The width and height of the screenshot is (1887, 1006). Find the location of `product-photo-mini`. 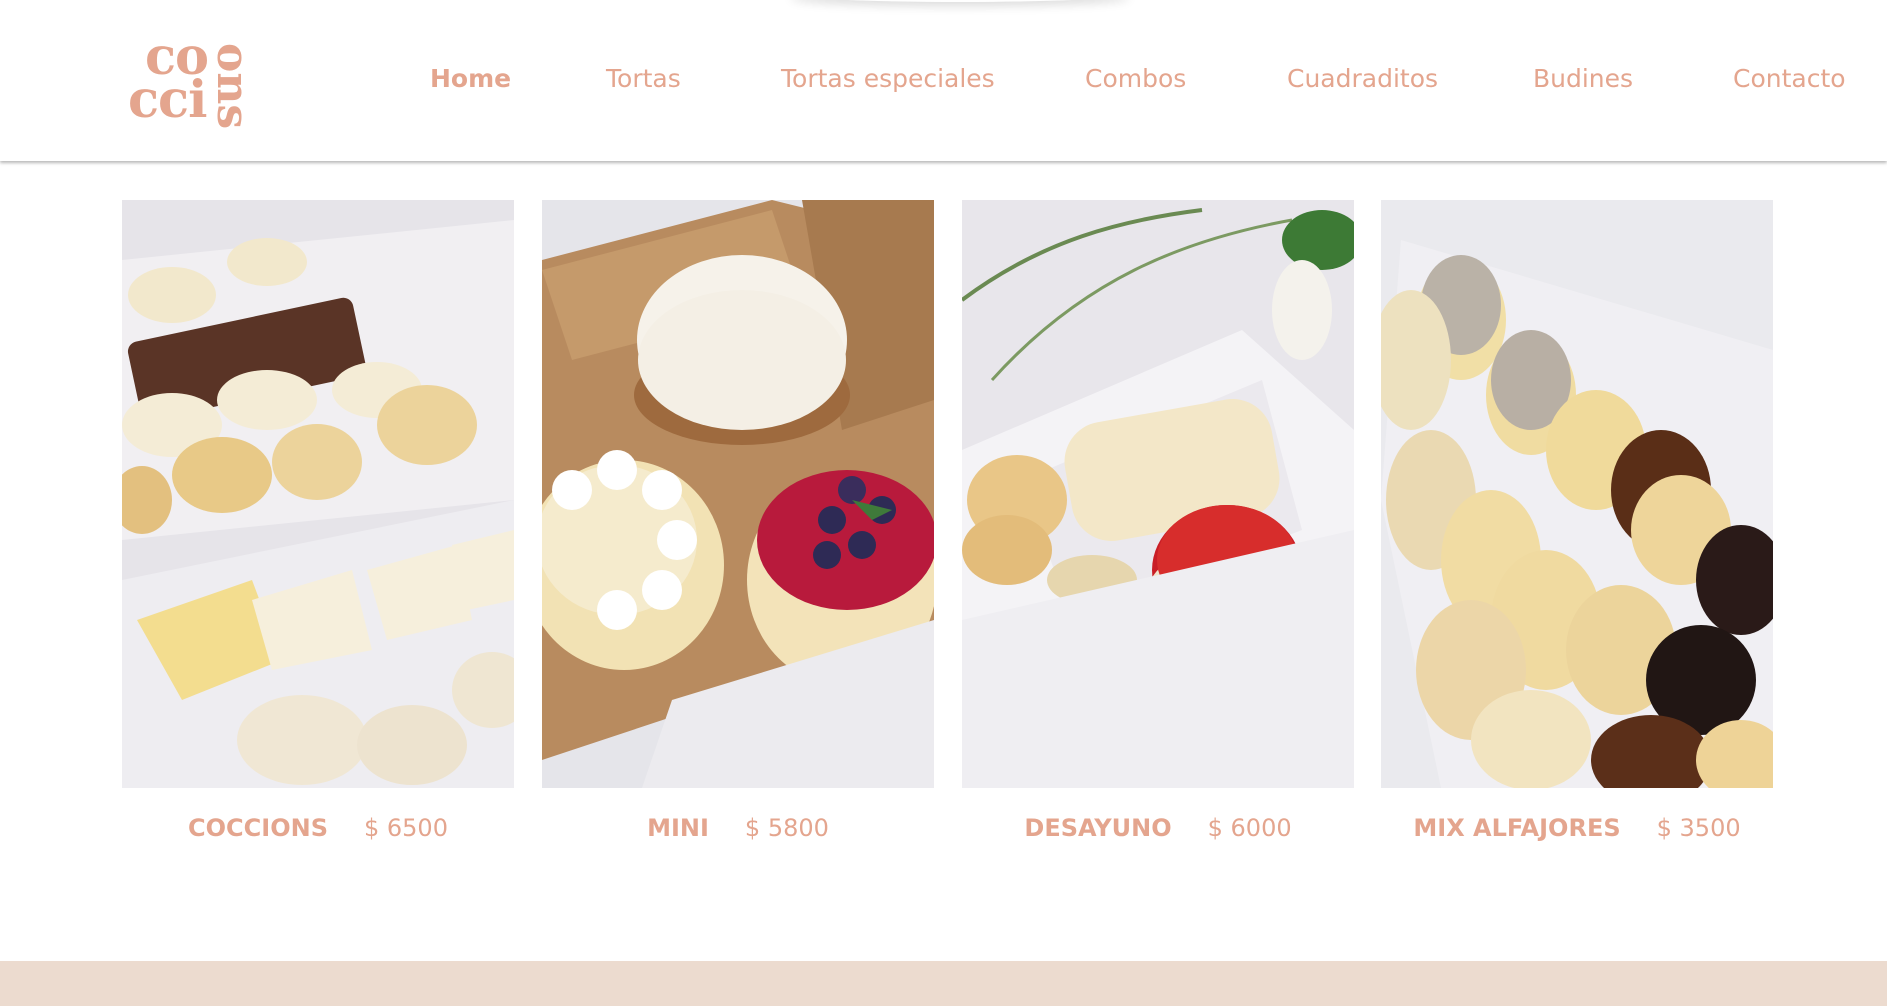

product-photo-mini is located at coordinates (738, 494).